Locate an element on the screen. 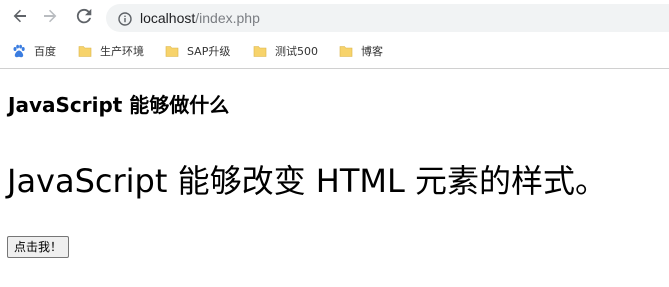  demo-paragraph: JavaScript 能够改变 HTML 元素的样式。 is located at coordinates (307, 181).